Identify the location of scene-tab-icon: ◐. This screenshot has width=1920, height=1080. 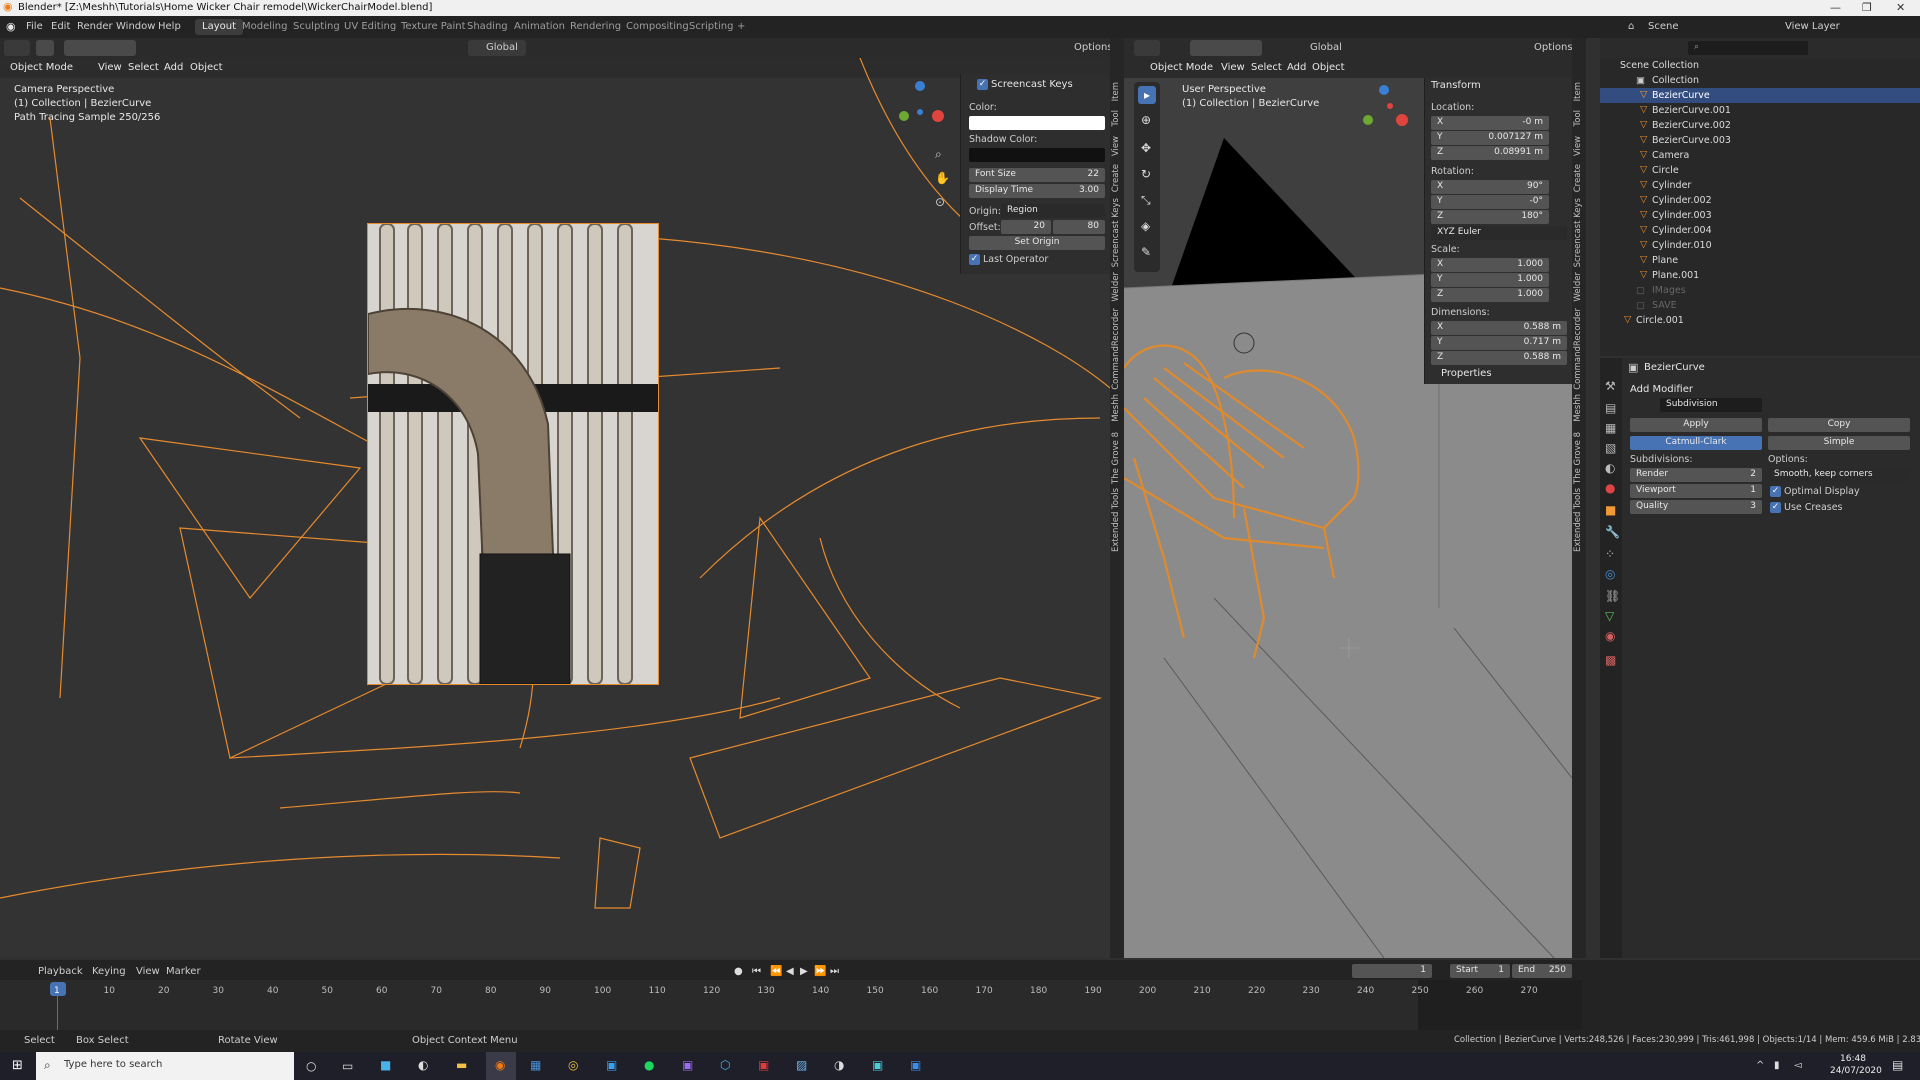
(1610, 468).